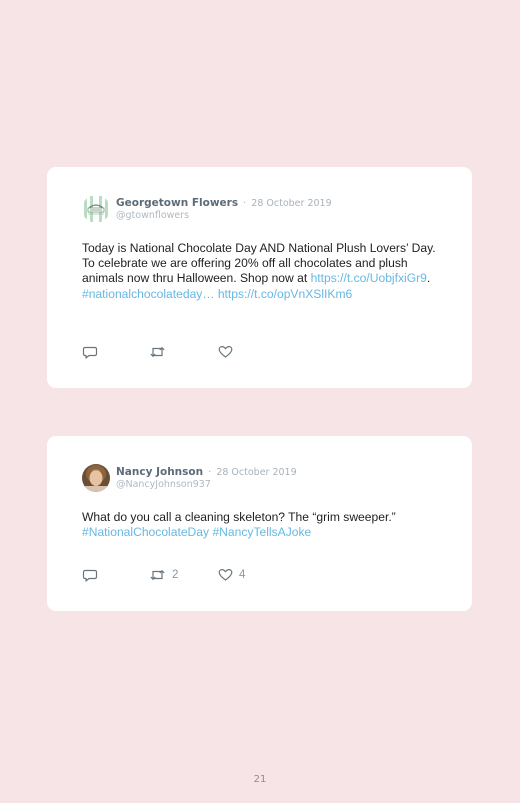 The width and height of the screenshot is (520, 803). I want to click on author-line: Georgetown Flowers · 28 October 2019, so click(224, 202).